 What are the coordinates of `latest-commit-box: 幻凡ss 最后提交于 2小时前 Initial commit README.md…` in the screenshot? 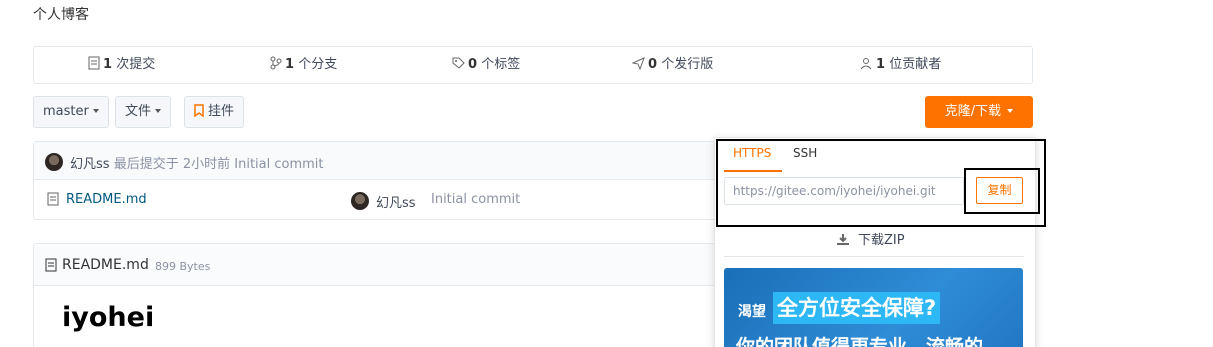 It's located at (378, 180).